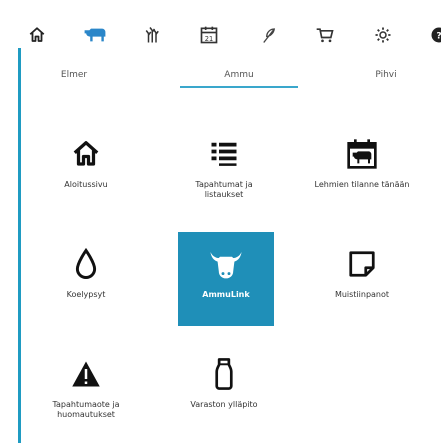 The image size is (441, 443). I want to click on tile-label: Tapahtumaote ja huomautukset, so click(86, 409).